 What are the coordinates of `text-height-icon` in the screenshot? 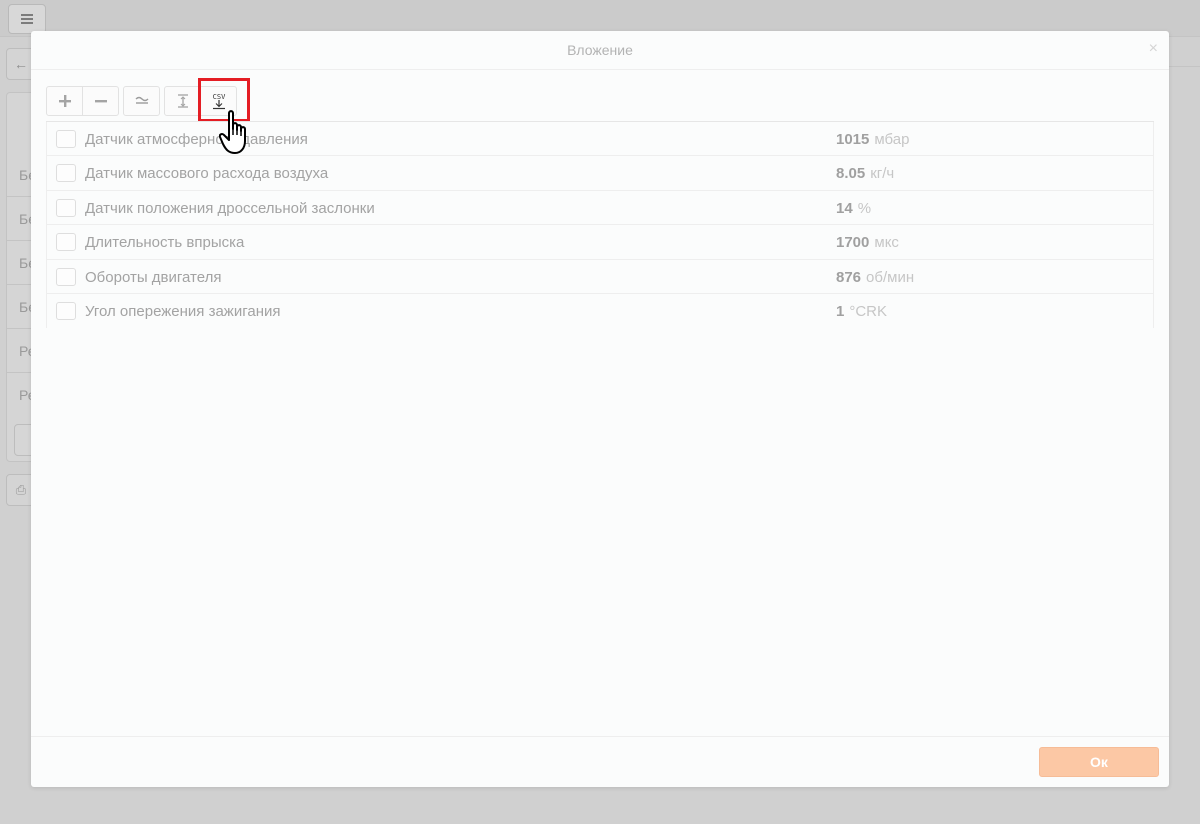 It's located at (182, 101).